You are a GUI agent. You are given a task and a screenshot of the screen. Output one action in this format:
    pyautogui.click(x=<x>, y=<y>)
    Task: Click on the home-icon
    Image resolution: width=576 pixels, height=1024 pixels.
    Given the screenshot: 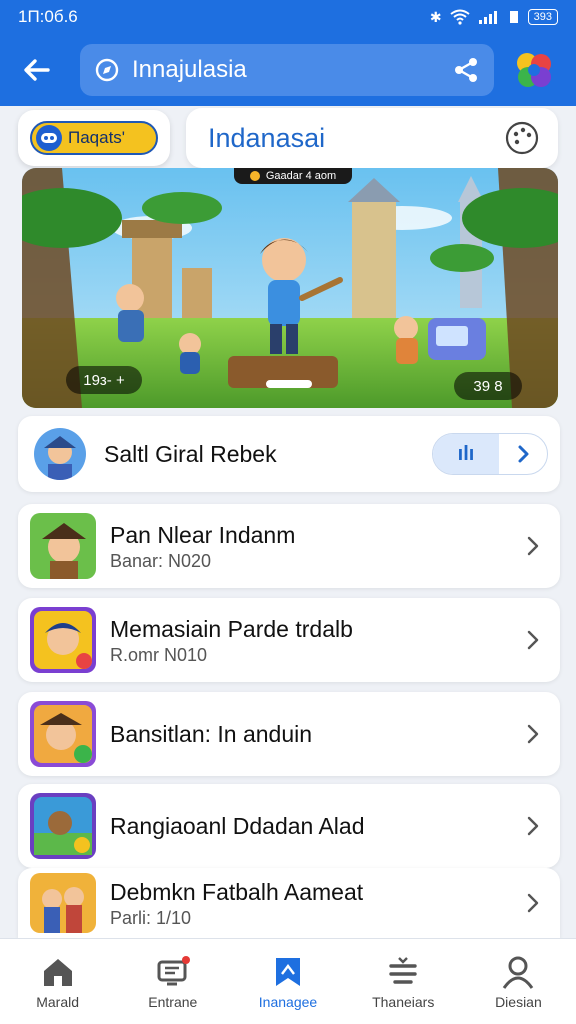 What is the action you would take?
    pyautogui.click(x=57, y=972)
    